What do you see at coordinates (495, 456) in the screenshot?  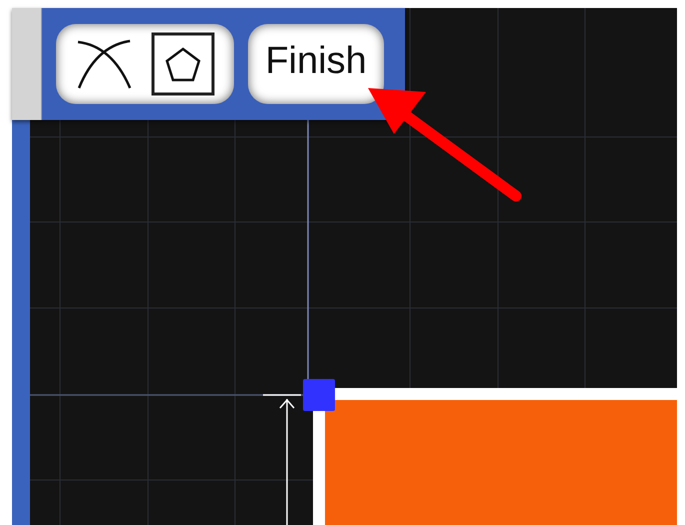 I see `shape-rectangle` at bounding box center [495, 456].